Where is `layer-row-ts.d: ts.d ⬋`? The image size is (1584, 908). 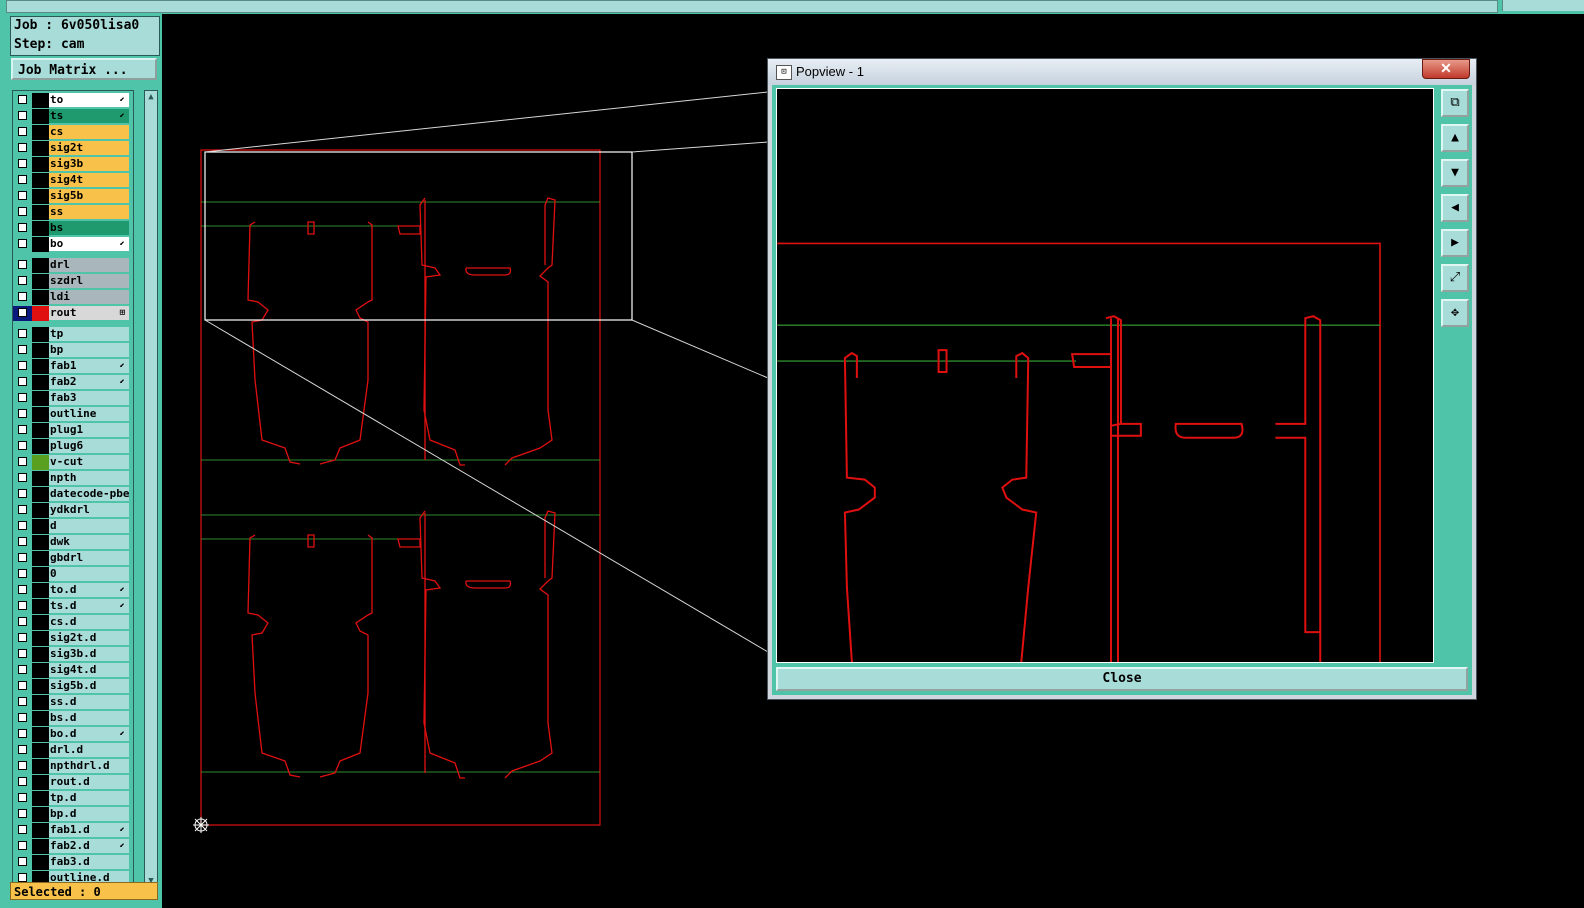
layer-row-ts.d: ts.d ⬋ is located at coordinates (72, 606).